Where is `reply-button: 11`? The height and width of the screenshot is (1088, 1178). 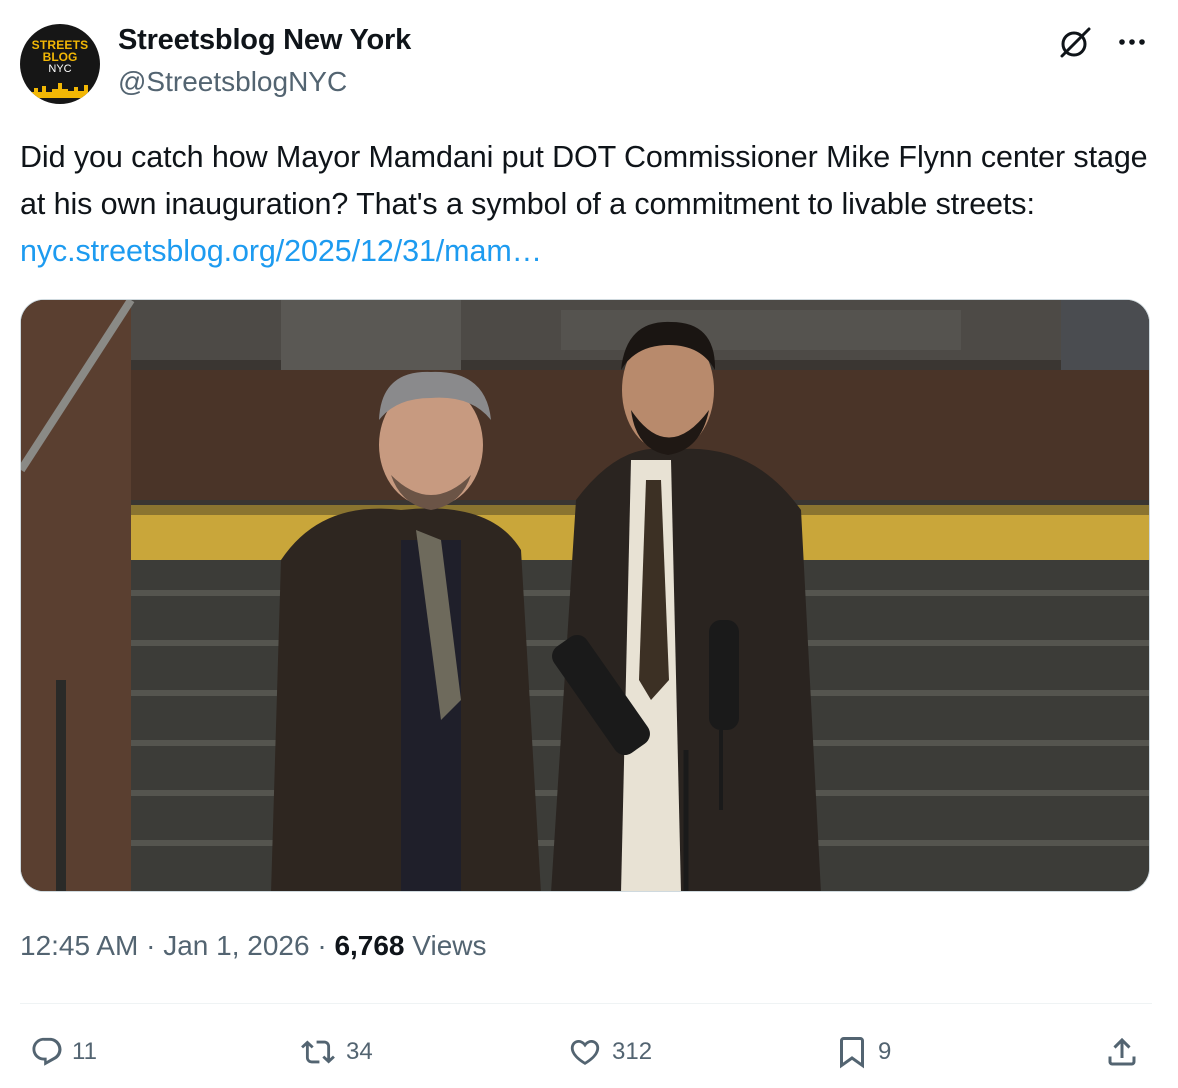
reply-button: 11 is located at coordinates (63, 1052).